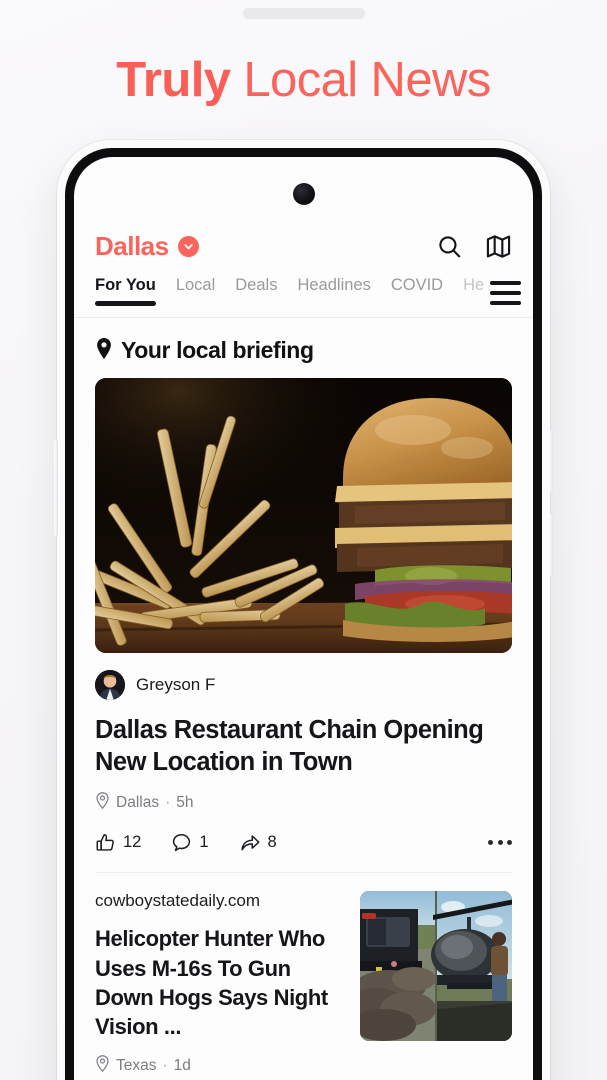 The height and width of the screenshot is (1080, 607). Describe the element at coordinates (303, 842) in the screenshot. I see `post-actions: 12 1 8` at that location.